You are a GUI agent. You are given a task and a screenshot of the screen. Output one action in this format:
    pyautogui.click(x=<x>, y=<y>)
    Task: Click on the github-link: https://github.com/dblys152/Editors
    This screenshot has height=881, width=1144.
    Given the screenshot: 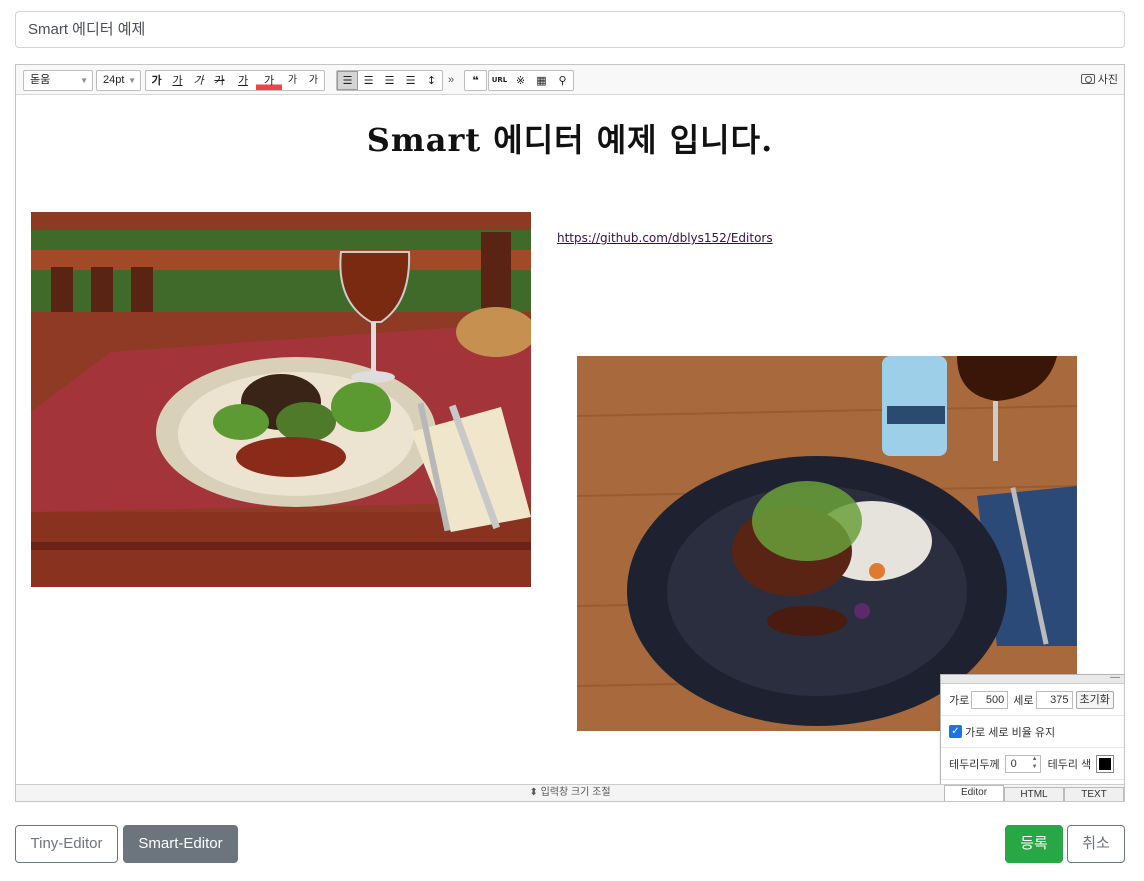 What is the action you would take?
    pyautogui.click(x=665, y=238)
    